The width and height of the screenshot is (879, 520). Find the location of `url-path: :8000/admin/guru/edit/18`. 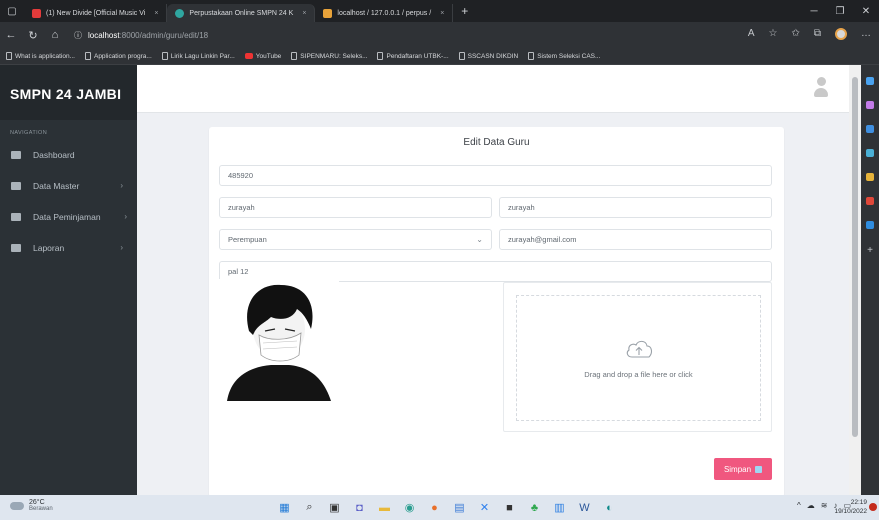

url-path: :8000/admin/guru/edit/18 is located at coordinates (164, 35).